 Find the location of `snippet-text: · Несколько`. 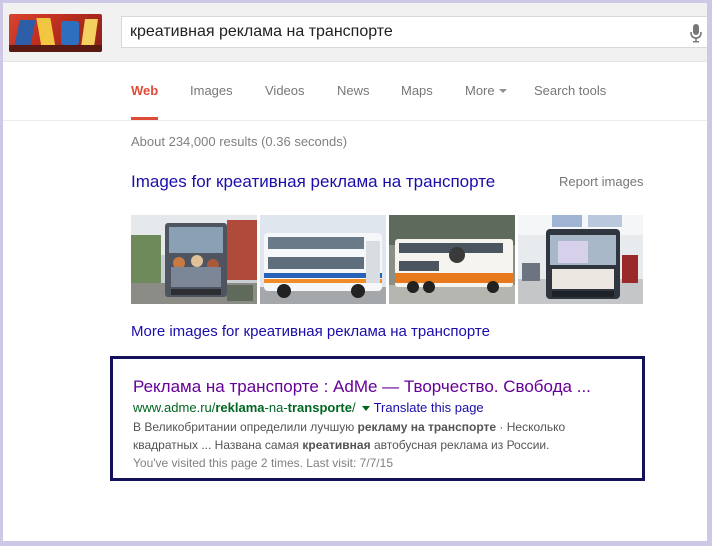

snippet-text: · Несколько is located at coordinates (531, 427).